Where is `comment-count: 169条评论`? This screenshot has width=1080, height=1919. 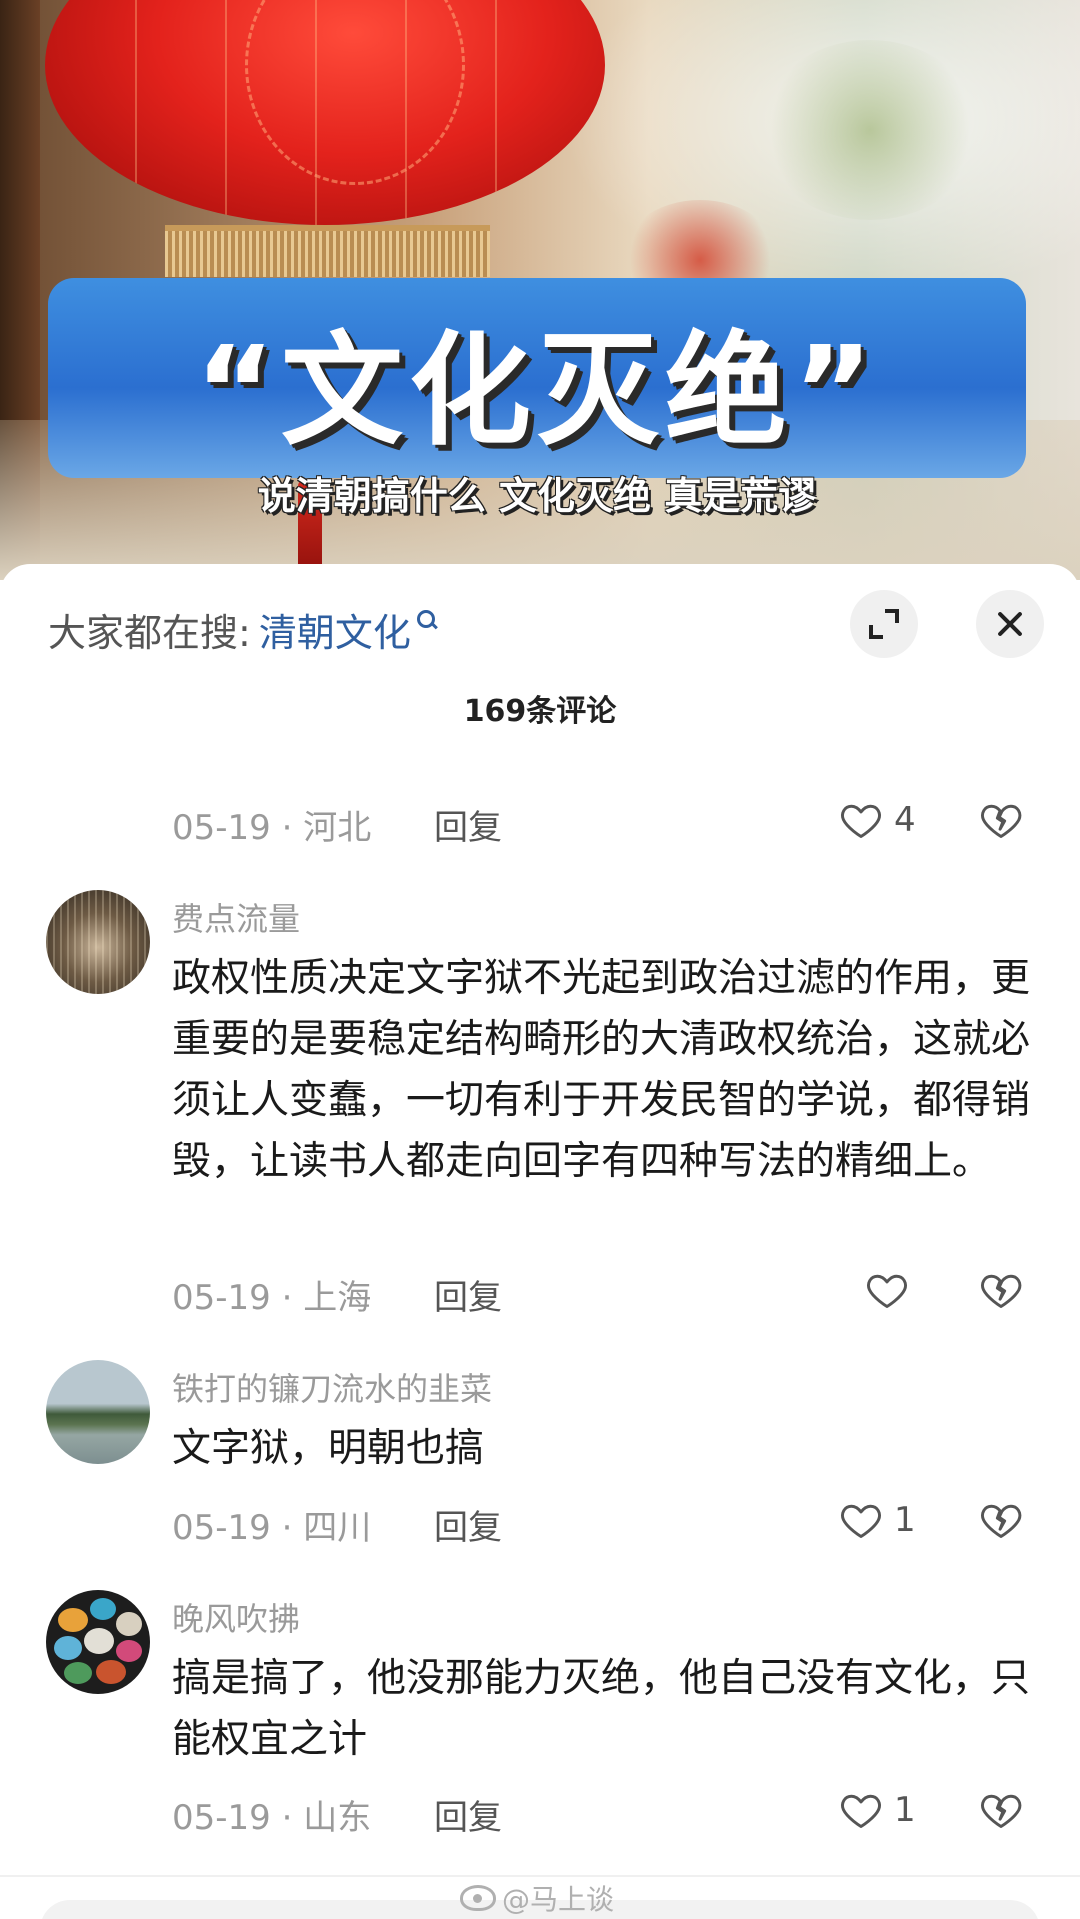
comment-count: 169条评论 is located at coordinates (540, 711).